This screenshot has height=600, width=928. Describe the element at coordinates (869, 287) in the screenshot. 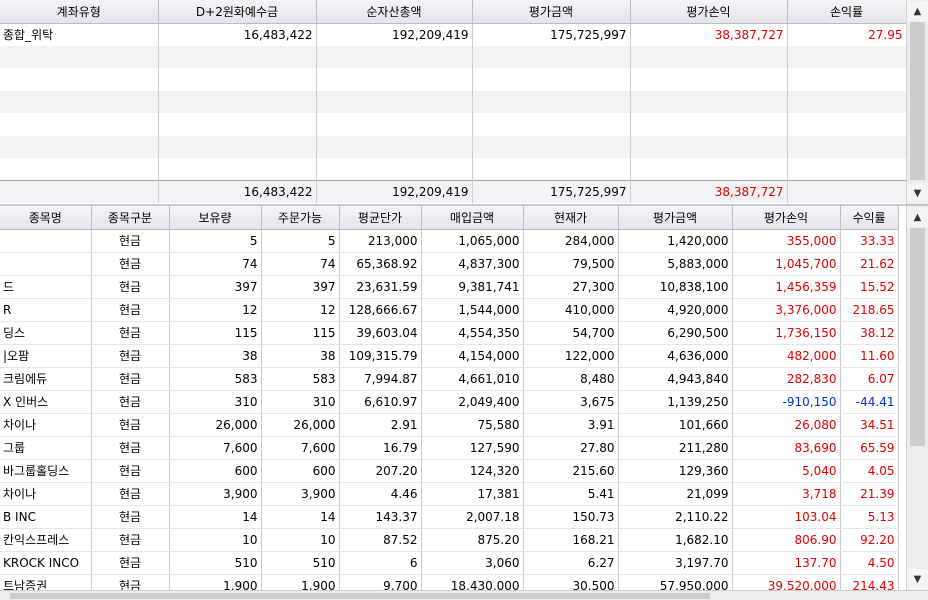

I see `return-rate-cell: 15.52` at that location.